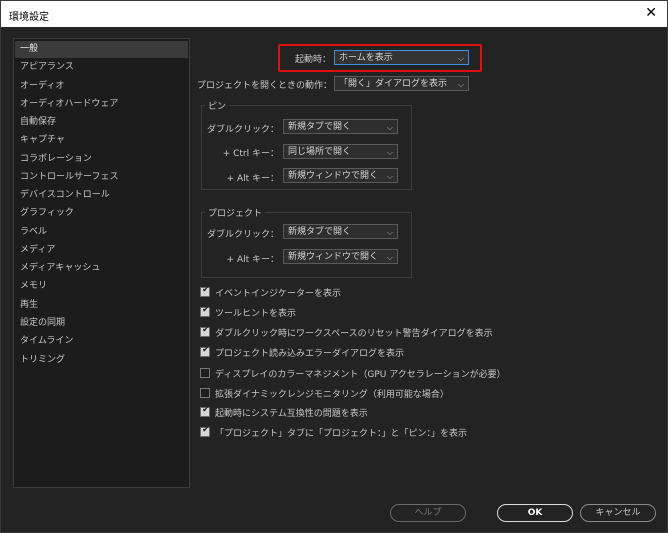  I want to click on open-project-select: 「開く」ダイアログを表示 ⌵, so click(401, 83).